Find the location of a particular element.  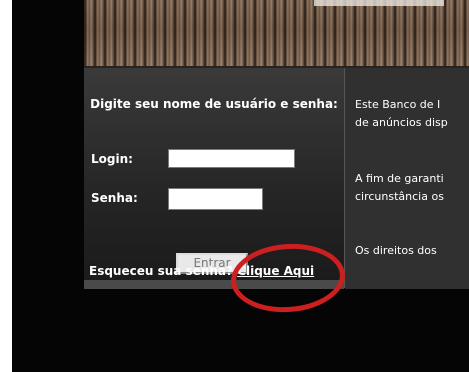

login-label: Login: is located at coordinates (112, 159).